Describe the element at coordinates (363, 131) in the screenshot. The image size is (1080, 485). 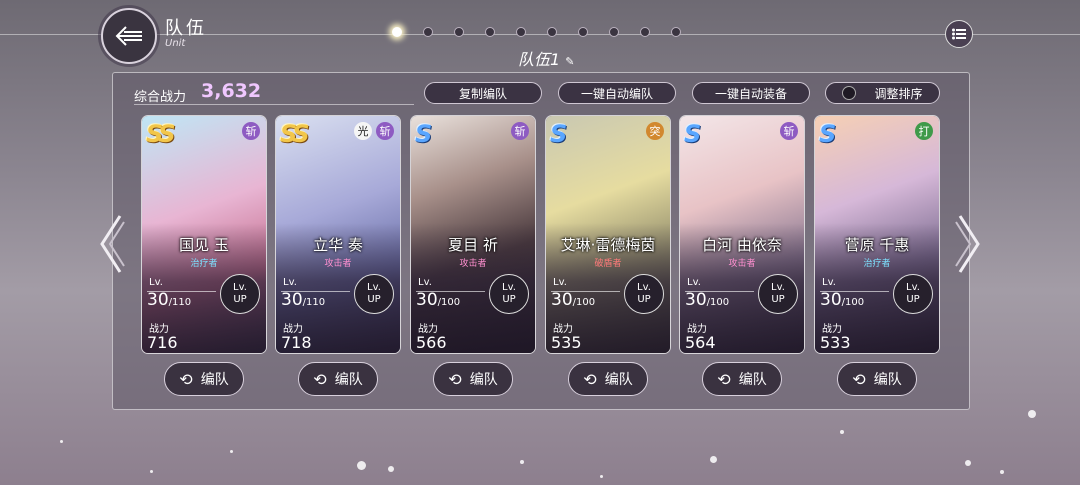
I see `attribute-badge: 光` at that location.